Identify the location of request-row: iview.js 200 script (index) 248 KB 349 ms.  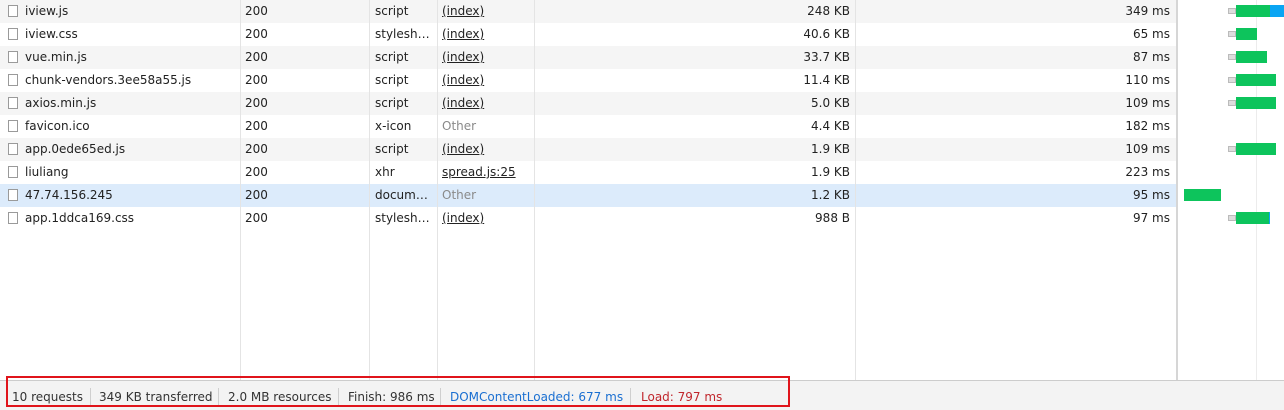
(588, 11).